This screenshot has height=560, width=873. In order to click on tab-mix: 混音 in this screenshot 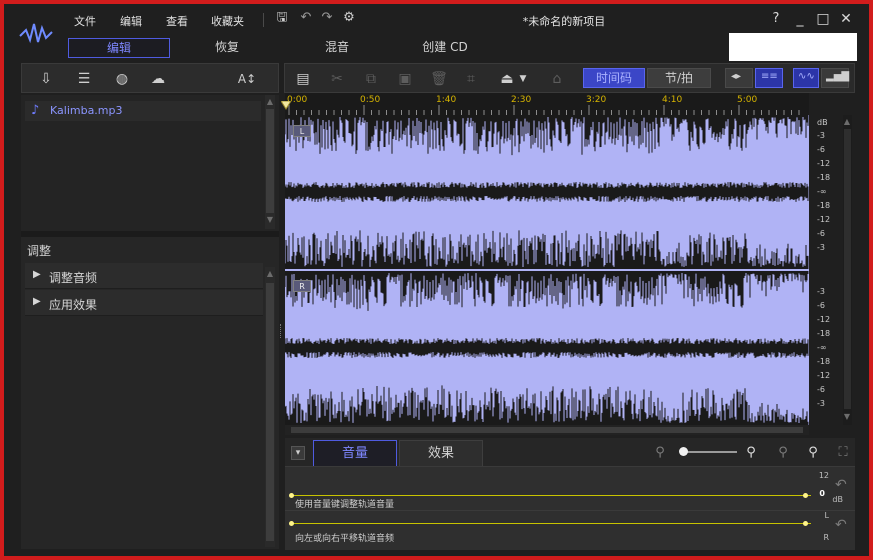, I will do `click(337, 48)`.